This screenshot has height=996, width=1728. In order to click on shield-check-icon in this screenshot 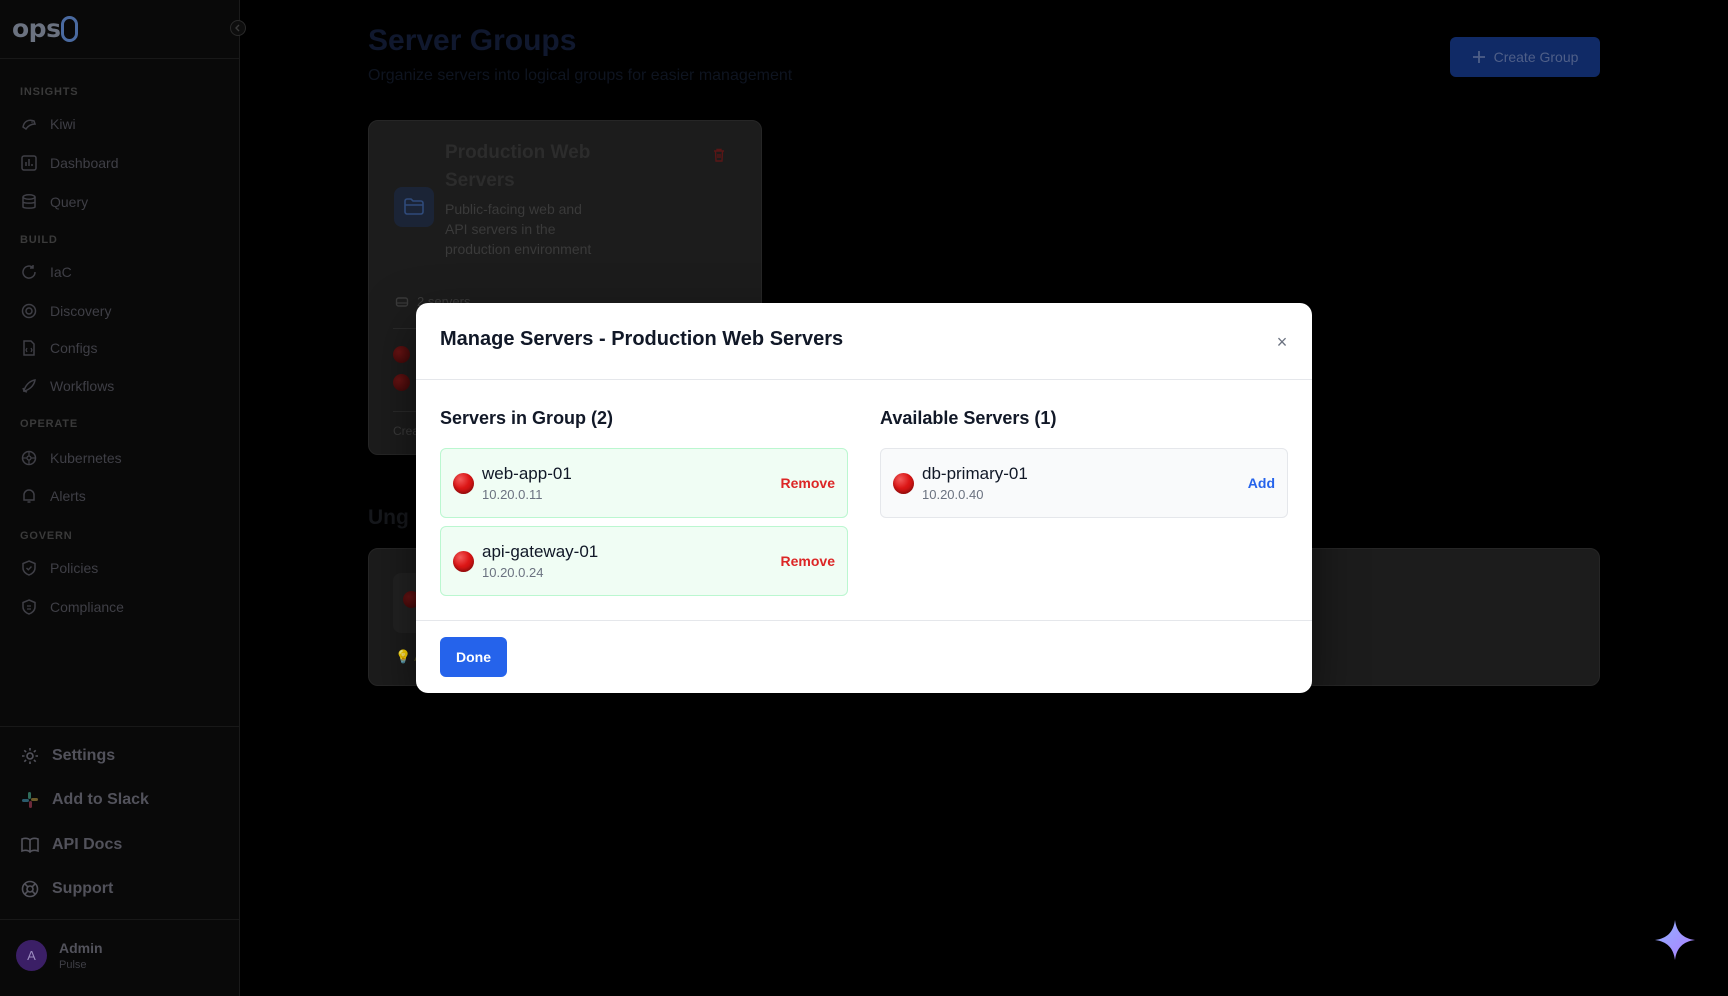, I will do `click(29, 568)`.